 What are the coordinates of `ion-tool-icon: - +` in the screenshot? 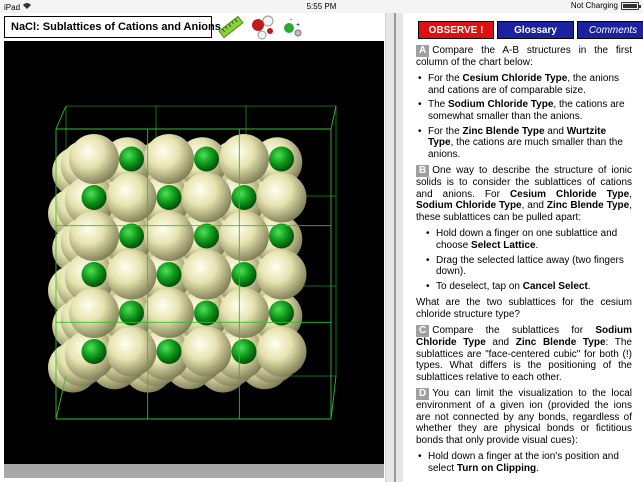 It's located at (293, 27).